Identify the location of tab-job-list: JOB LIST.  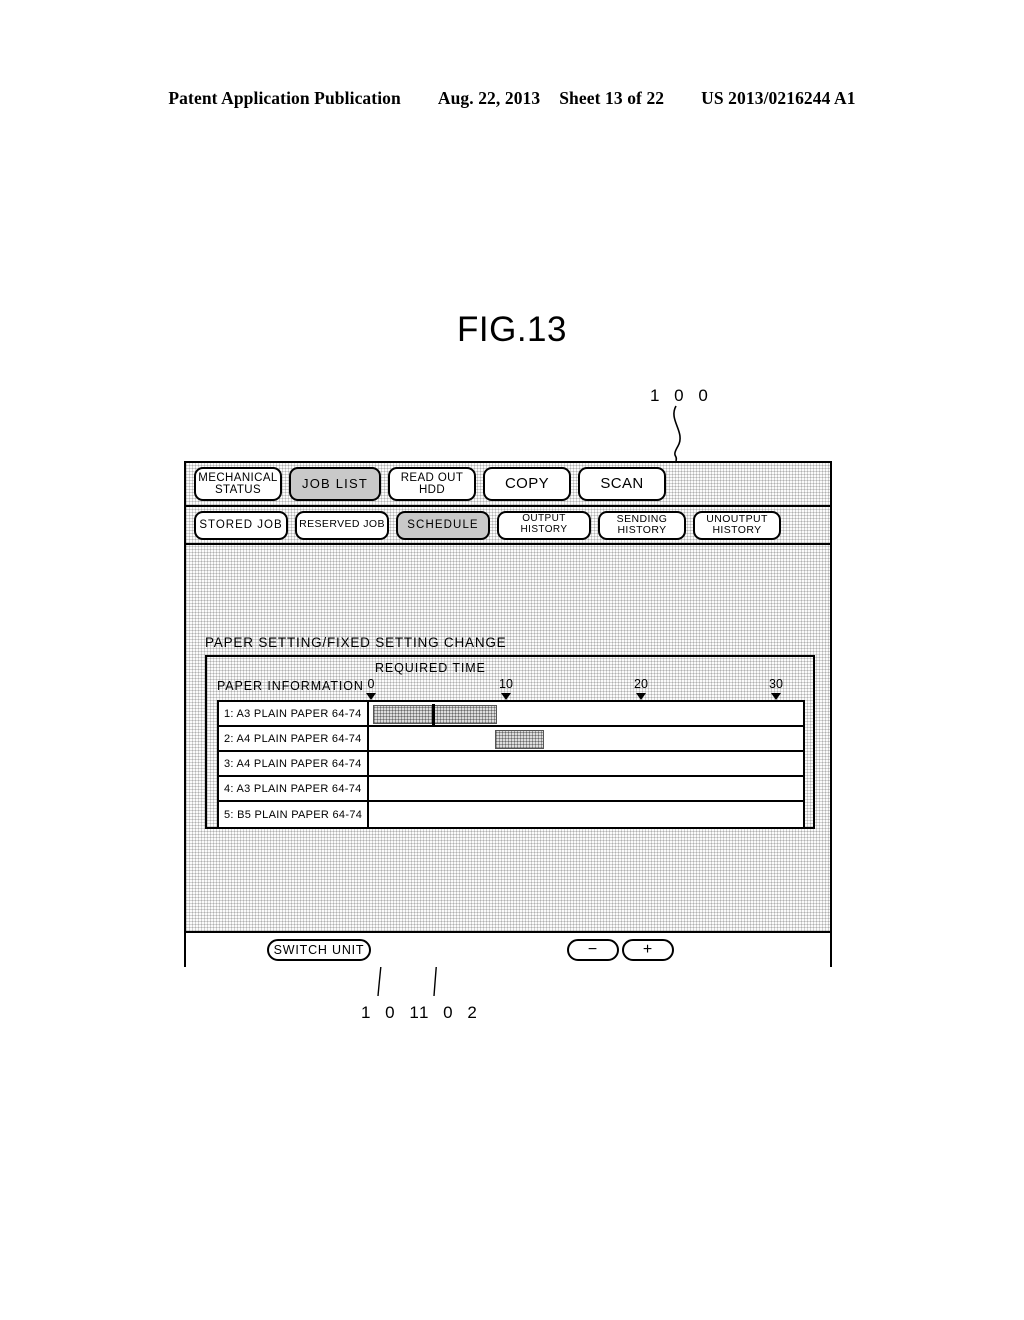
(335, 484).